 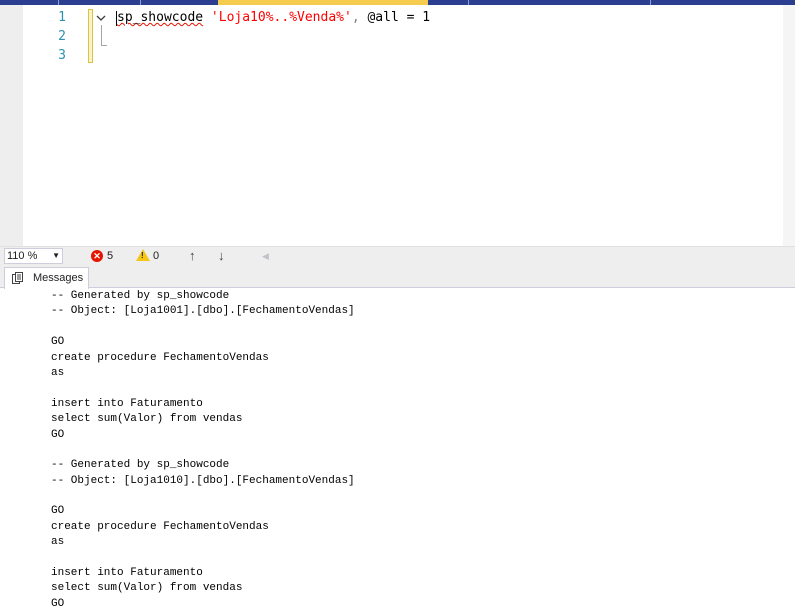 I want to click on tab-messages-label: Messages, so click(x=58, y=278).